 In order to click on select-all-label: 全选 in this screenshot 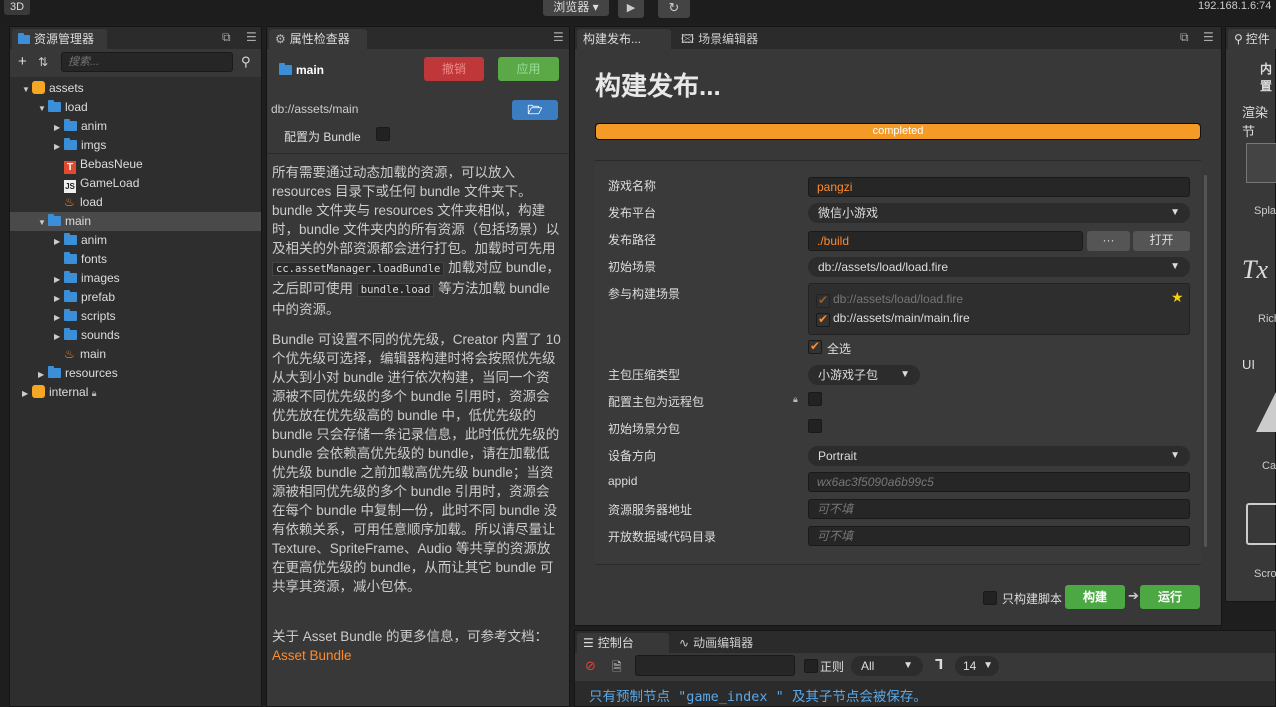, I will do `click(839, 349)`.